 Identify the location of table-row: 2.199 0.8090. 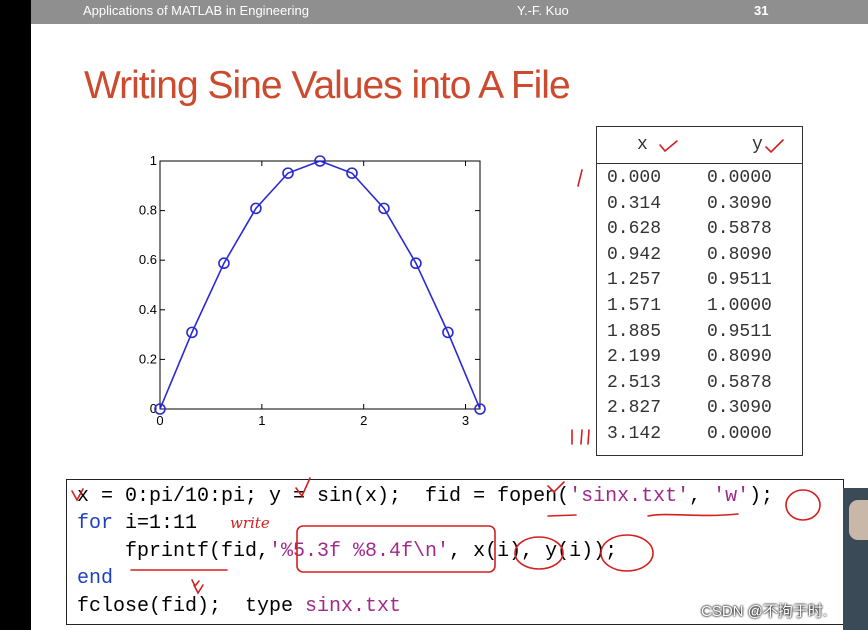
(699, 359).